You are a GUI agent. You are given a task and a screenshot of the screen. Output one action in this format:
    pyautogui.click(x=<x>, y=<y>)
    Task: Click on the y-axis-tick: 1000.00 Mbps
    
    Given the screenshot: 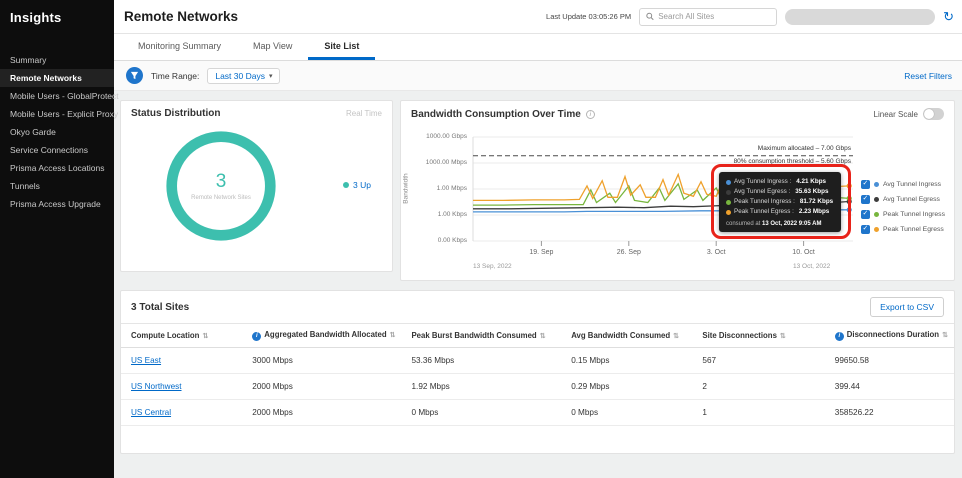 What is the action you would take?
    pyautogui.click(x=446, y=162)
    